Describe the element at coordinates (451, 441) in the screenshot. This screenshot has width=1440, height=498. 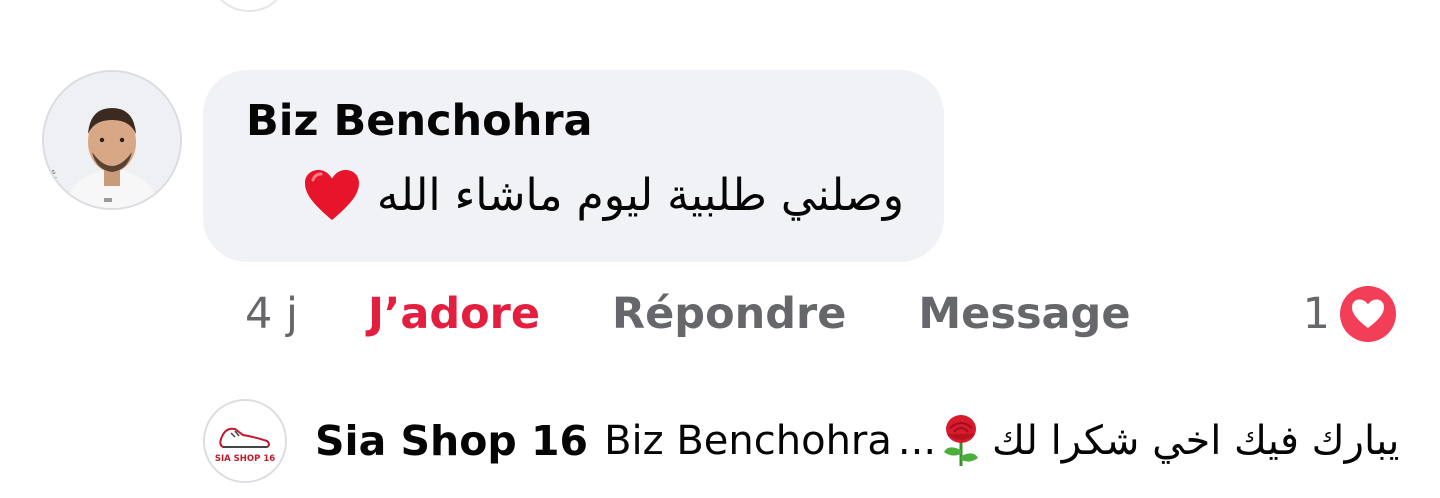
I see `reply-author: Sia Shop 16` at that location.